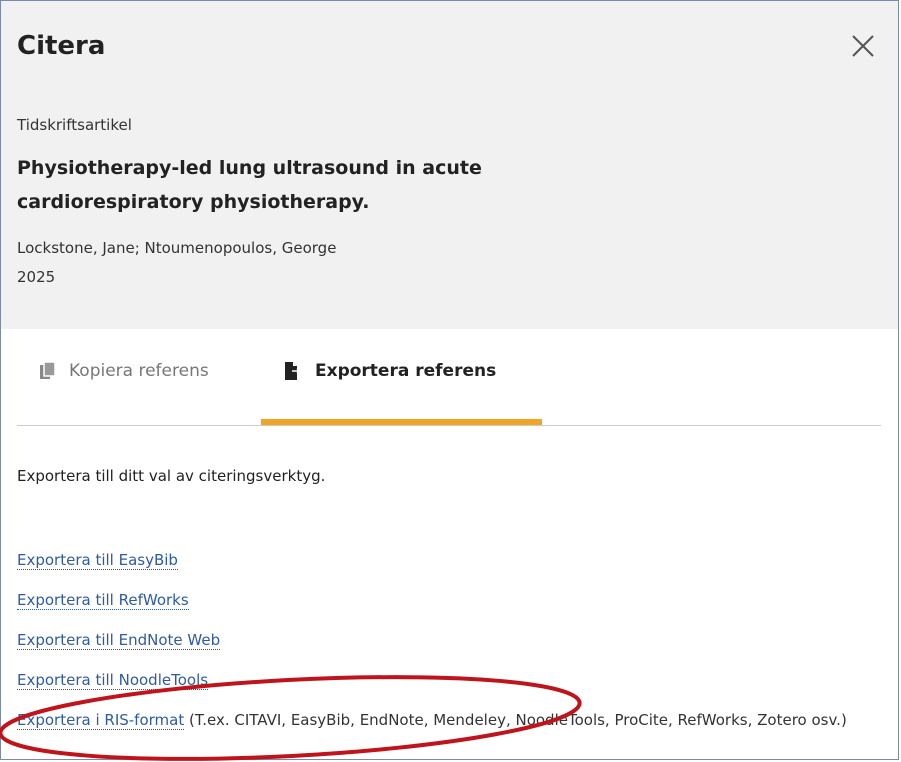 The image size is (901, 762). I want to click on close-icon, so click(863, 46).